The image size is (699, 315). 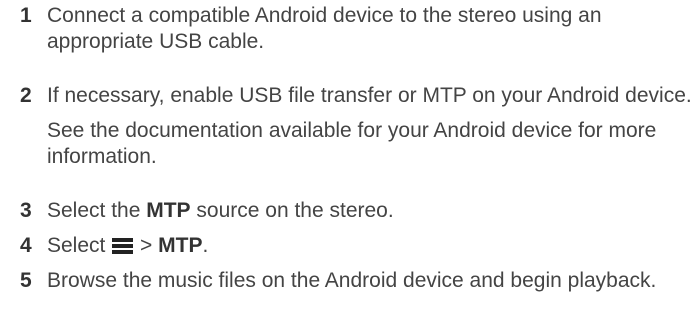 What do you see at coordinates (168, 210) in the screenshot?
I see `step-3-source-name: MTP` at bounding box center [168, 210].